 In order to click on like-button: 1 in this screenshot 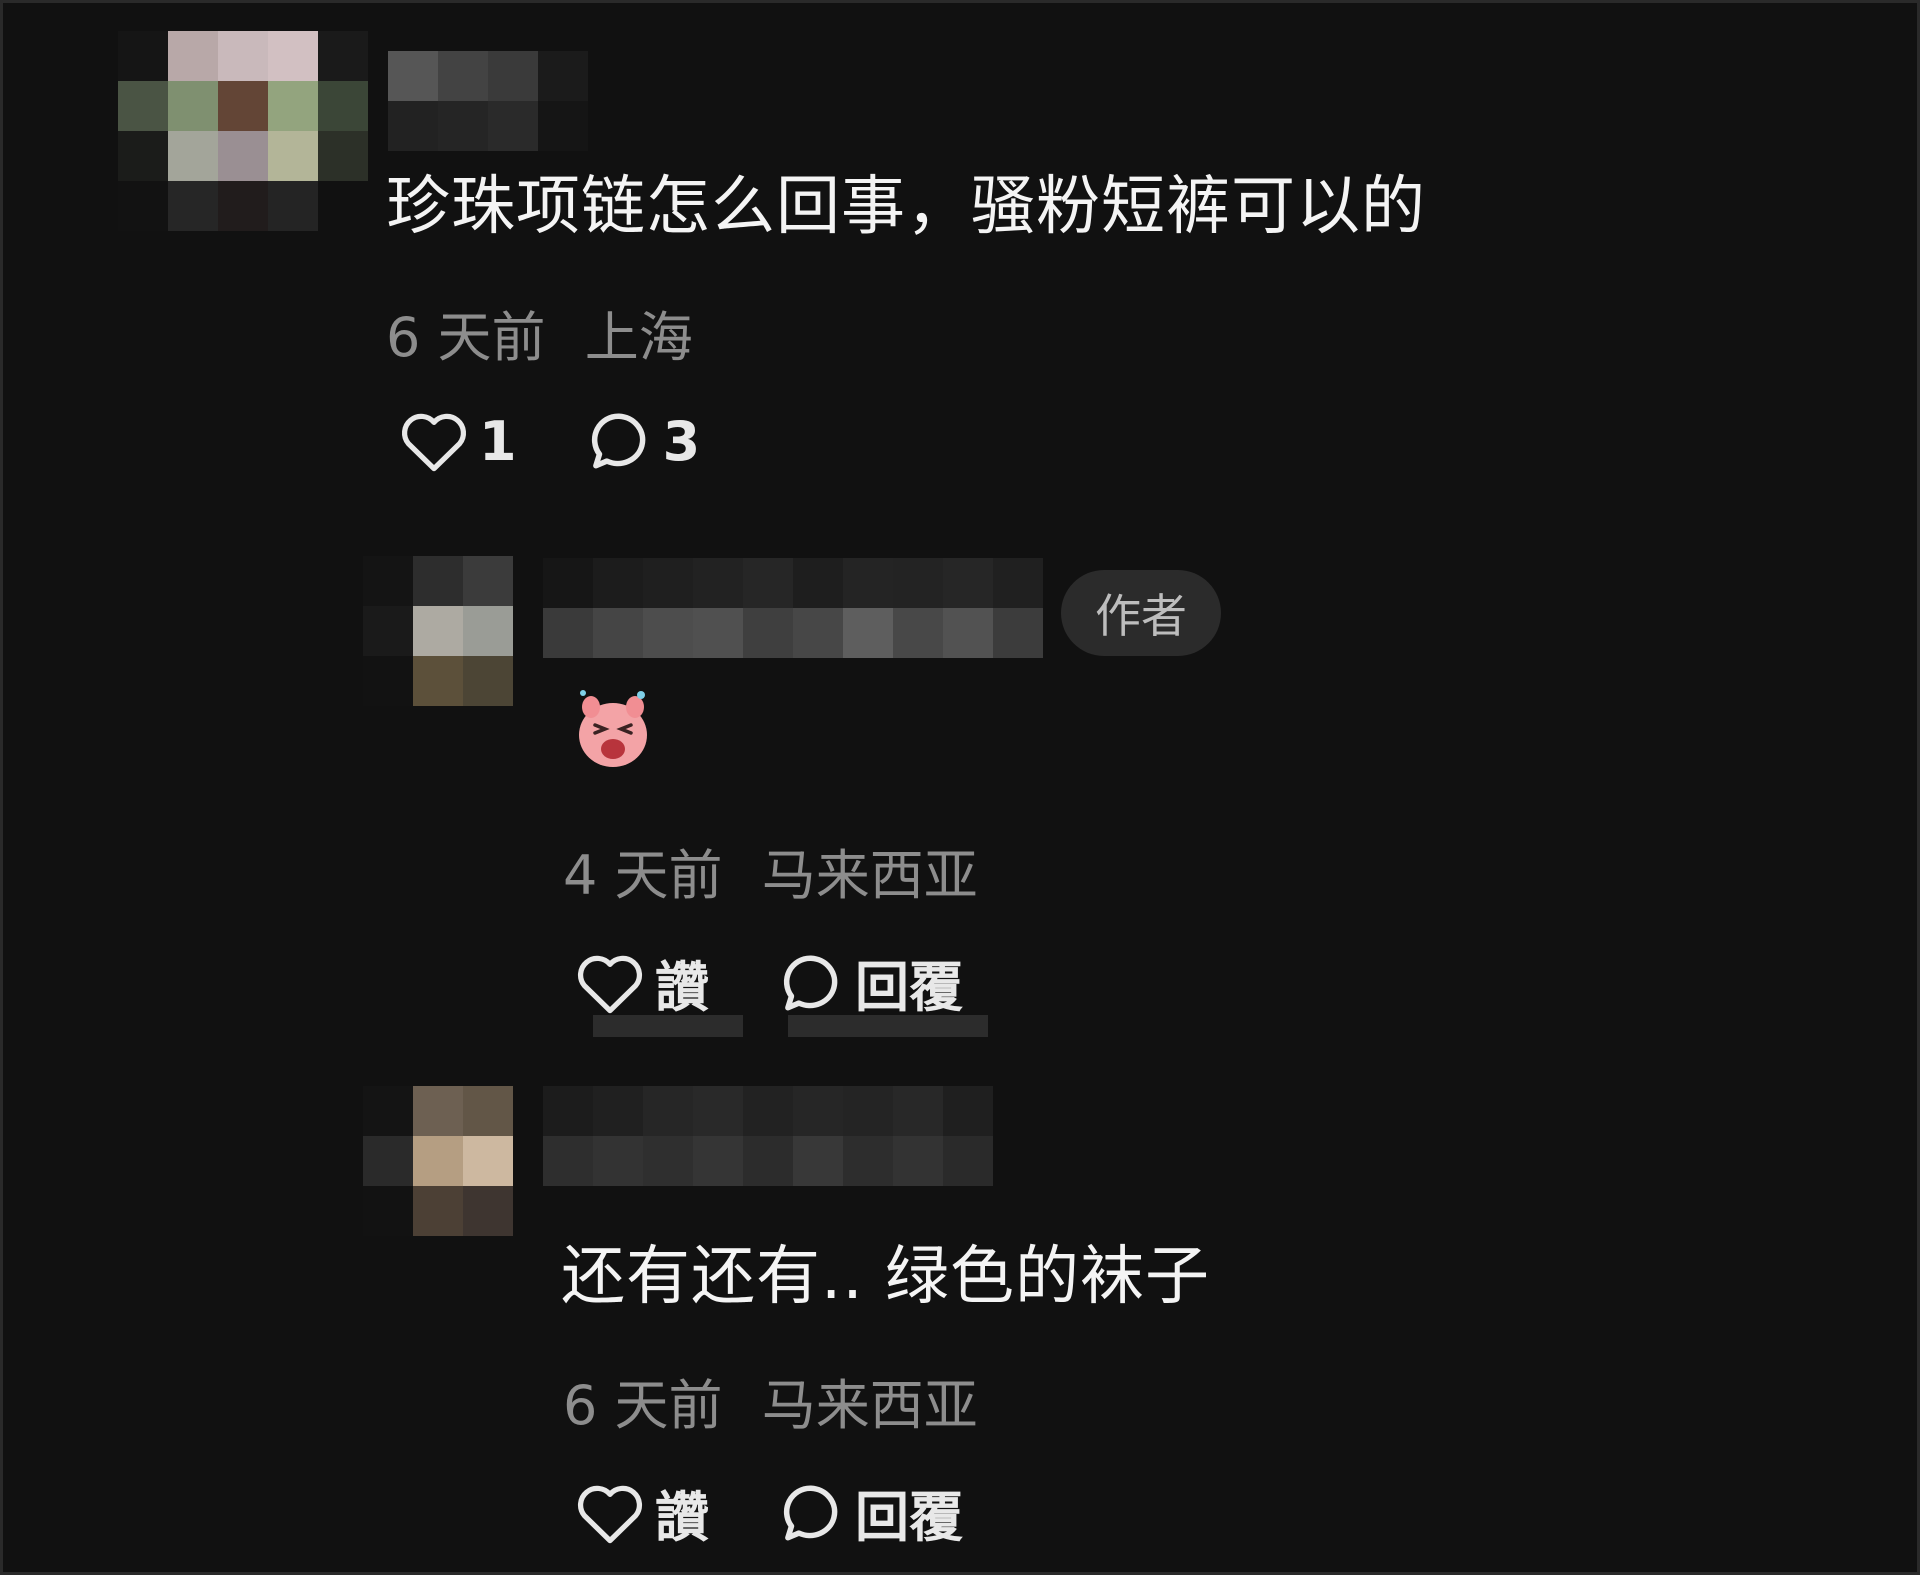, I will do `click(458, 441)`.